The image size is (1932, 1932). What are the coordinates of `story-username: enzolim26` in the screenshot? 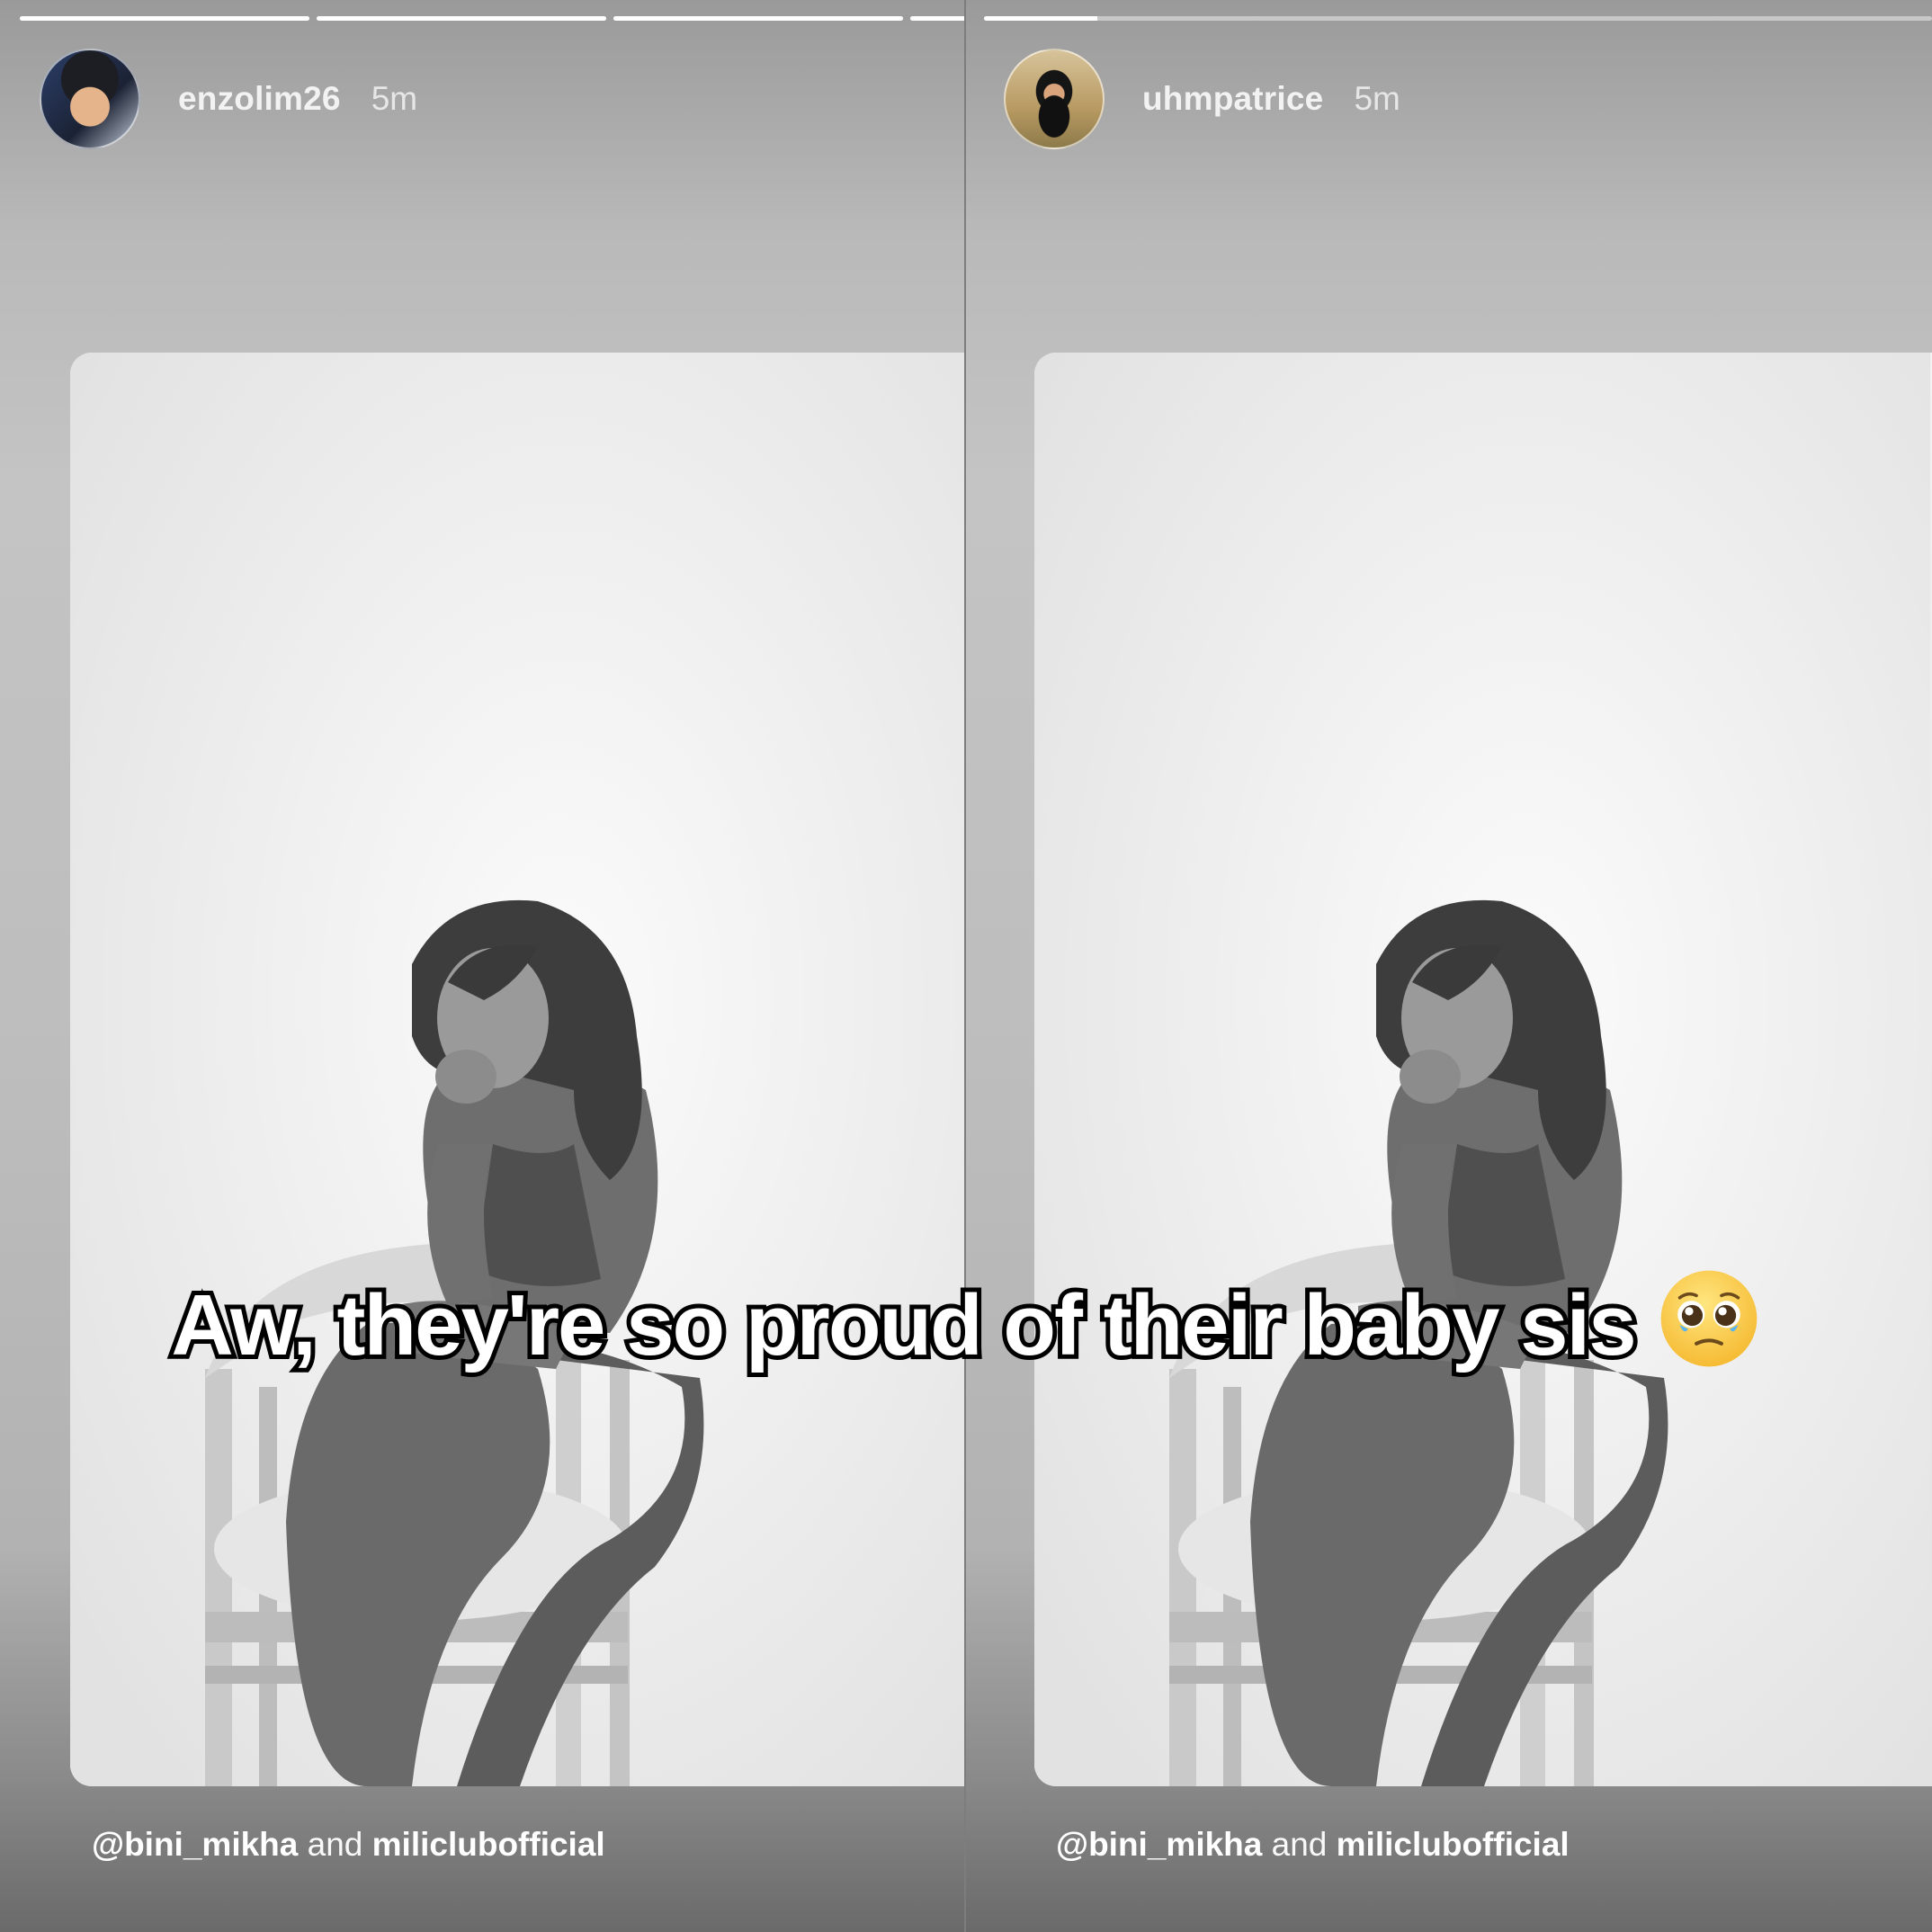 It's located at (259, 99).